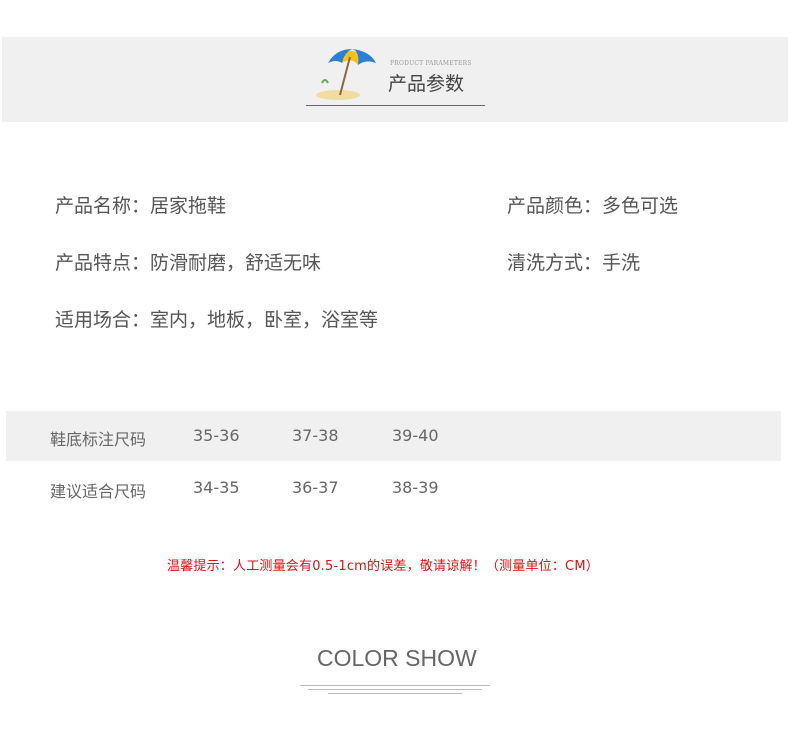  What do you see at coordinates (188, 263) in the screenshot?
I see `param-product-feature: 产品特点：防滑耐磨，舒适无味` at bounding box center [188, 263].